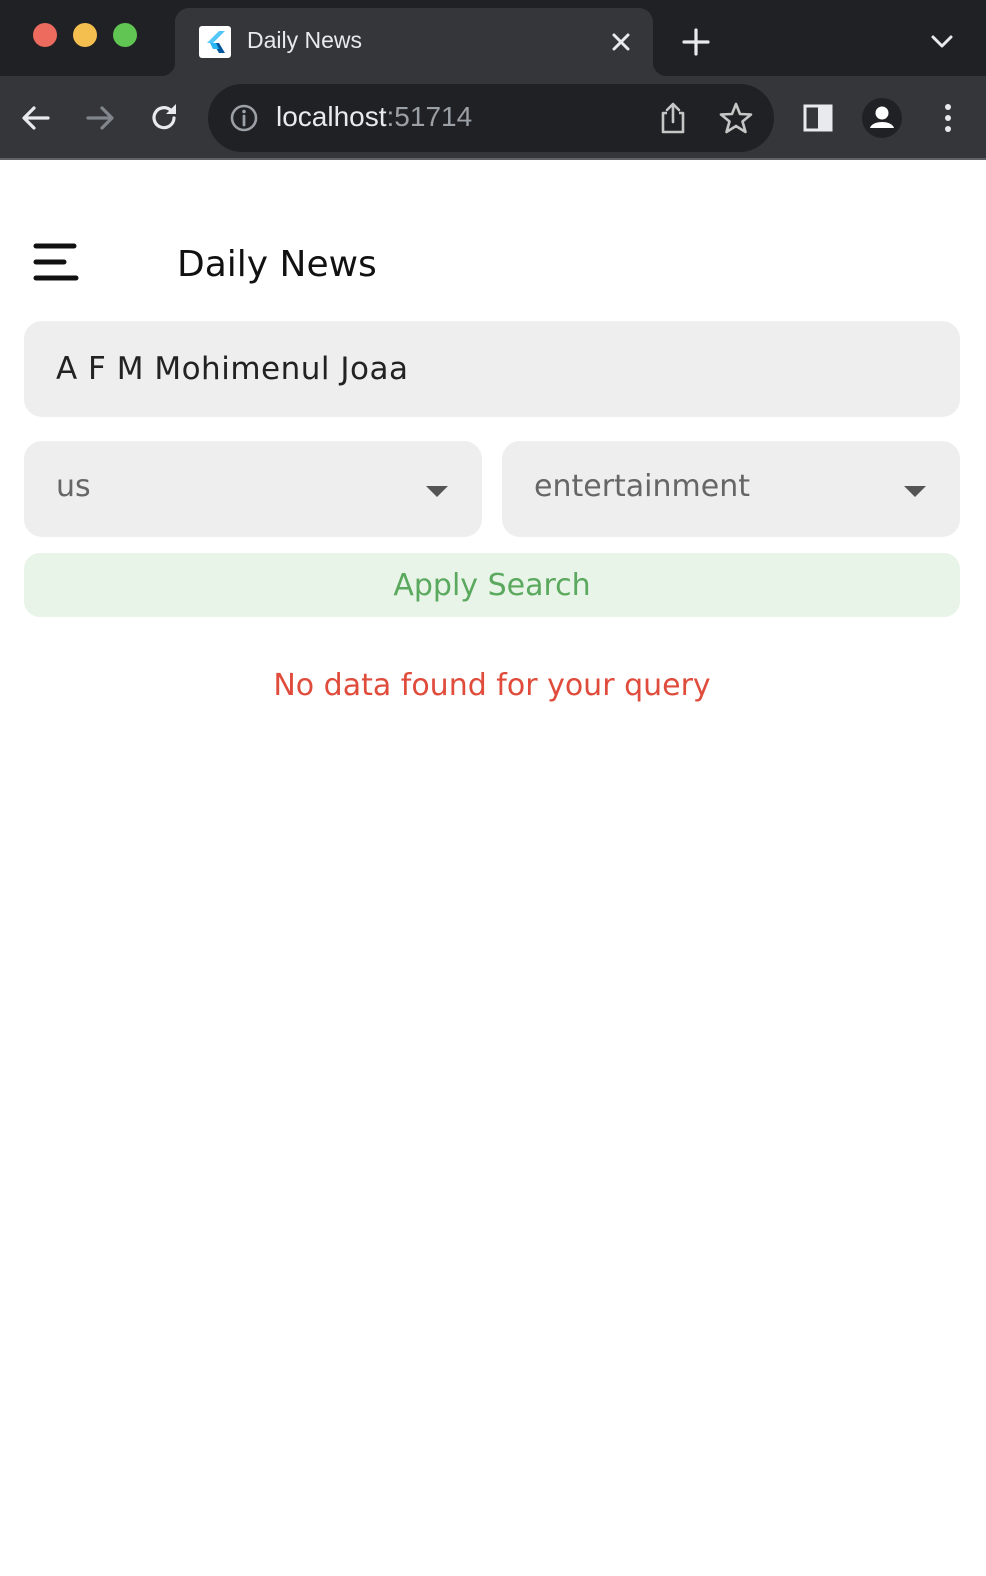 This screenshot has height=1576, width=986. I want to click on share-icon, so click(673, 118).